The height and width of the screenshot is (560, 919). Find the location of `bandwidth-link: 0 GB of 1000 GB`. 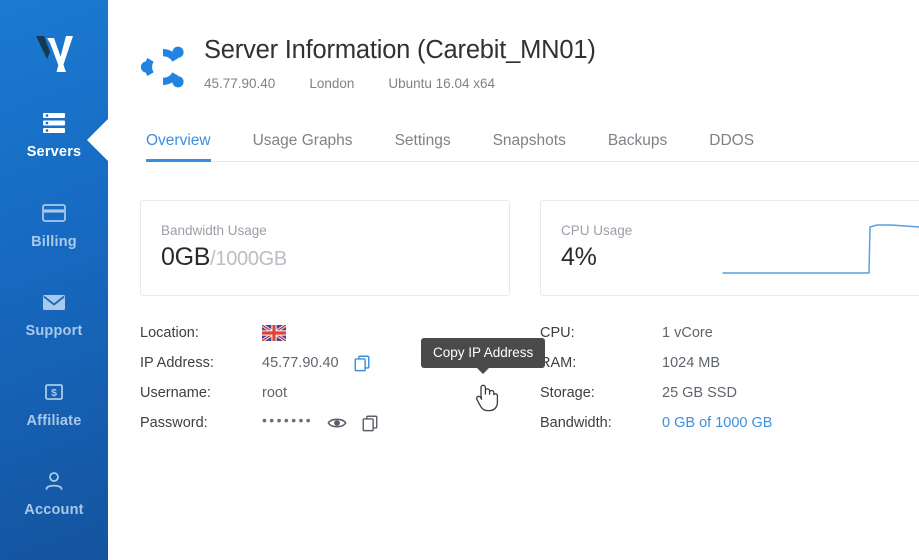

bandwidth-link: 0 GB of 1000 GB is located at coordinates (717, 423).